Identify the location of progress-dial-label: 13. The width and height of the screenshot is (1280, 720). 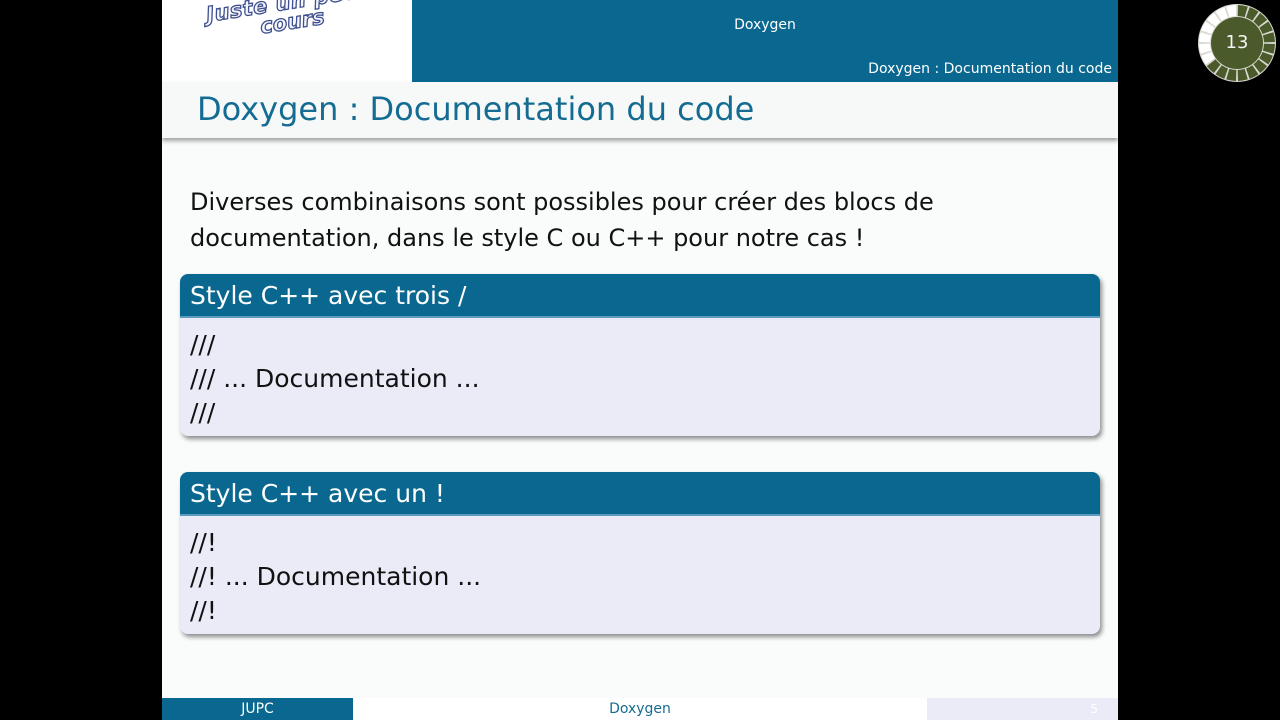
(1237, 42).